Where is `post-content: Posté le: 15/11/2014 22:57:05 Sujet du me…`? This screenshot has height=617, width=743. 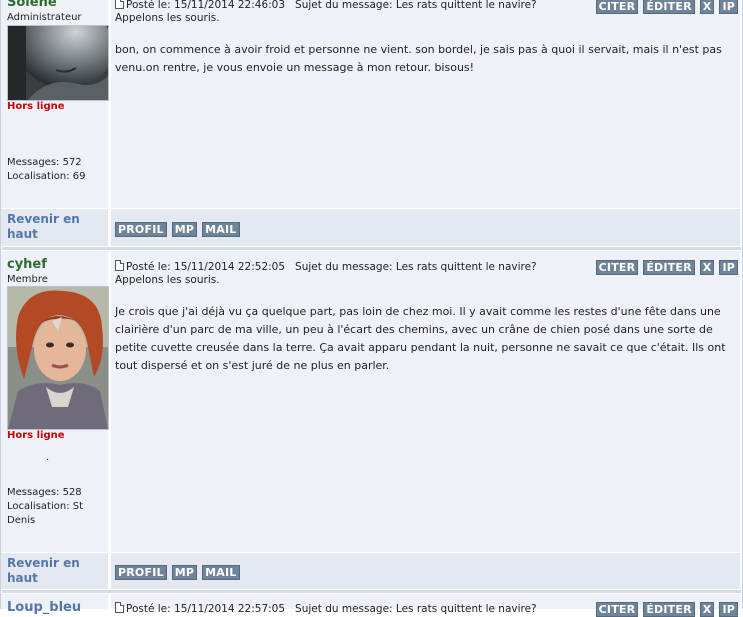
post-content: Posté le: 15/11/2014 22:57:05 Sujet du me… is located at coordinates (425, 605).